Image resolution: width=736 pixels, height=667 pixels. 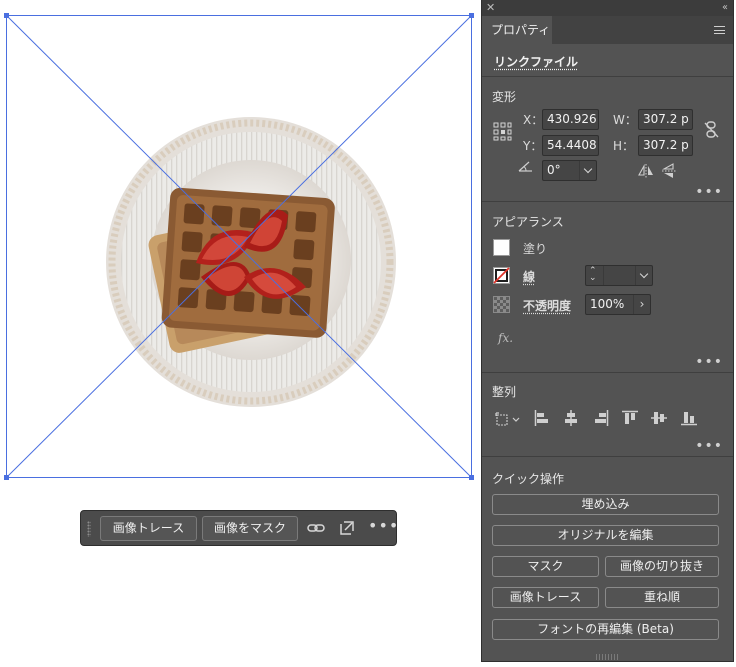 I want to click on appearance-more-icon: •••, so click(x=709, y=362).